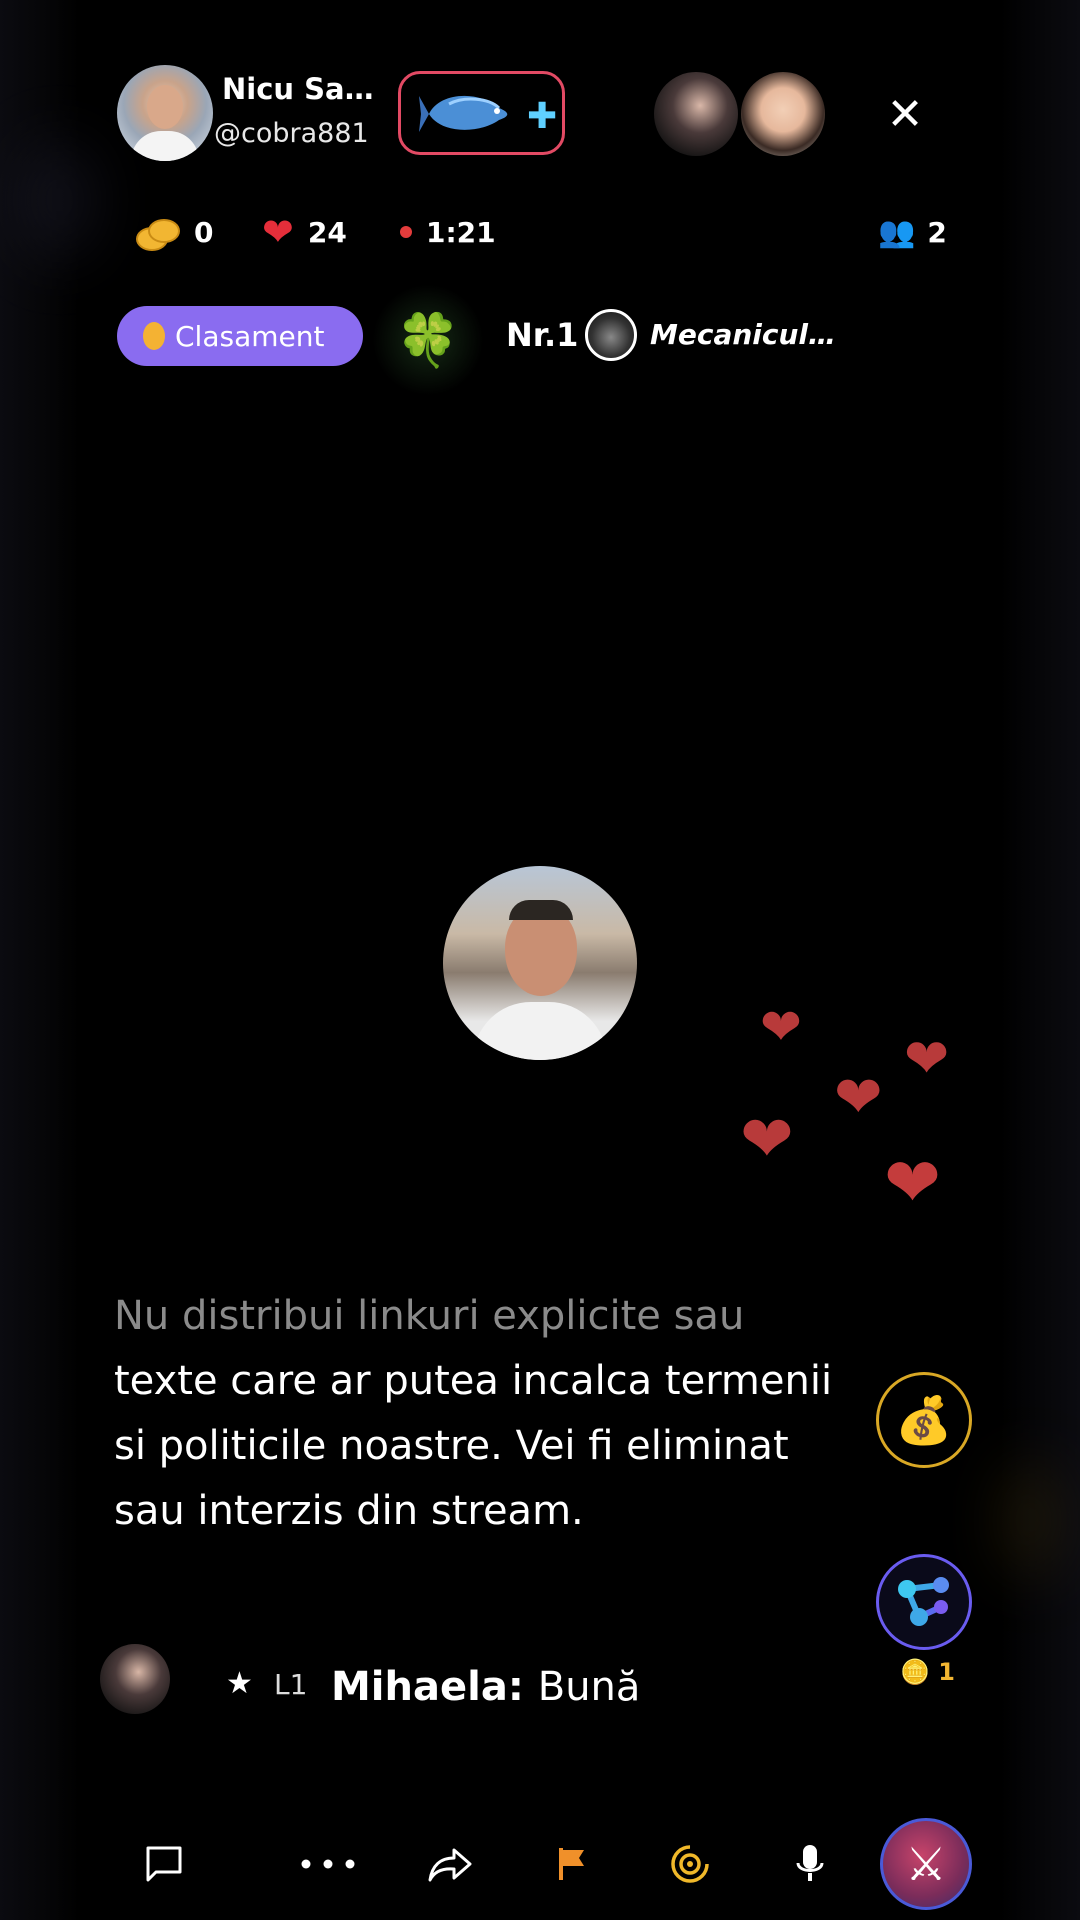  I want to click on left-backdrop, so click(40, 960).